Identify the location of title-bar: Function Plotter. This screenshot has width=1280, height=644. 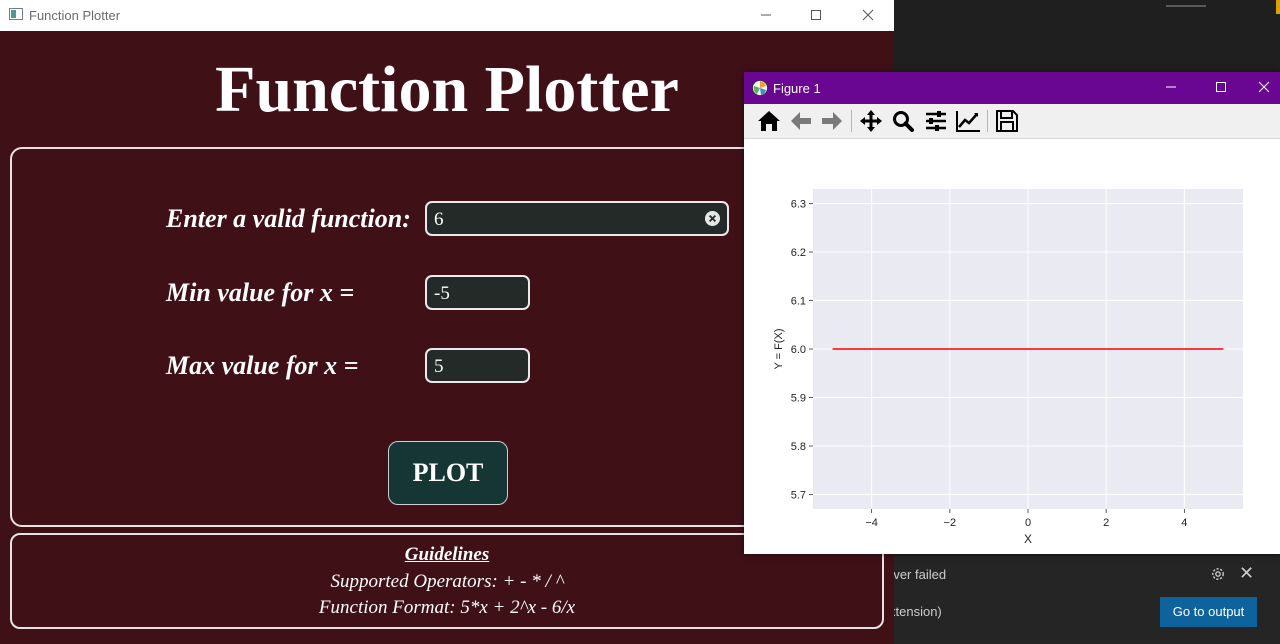
(447, 15).